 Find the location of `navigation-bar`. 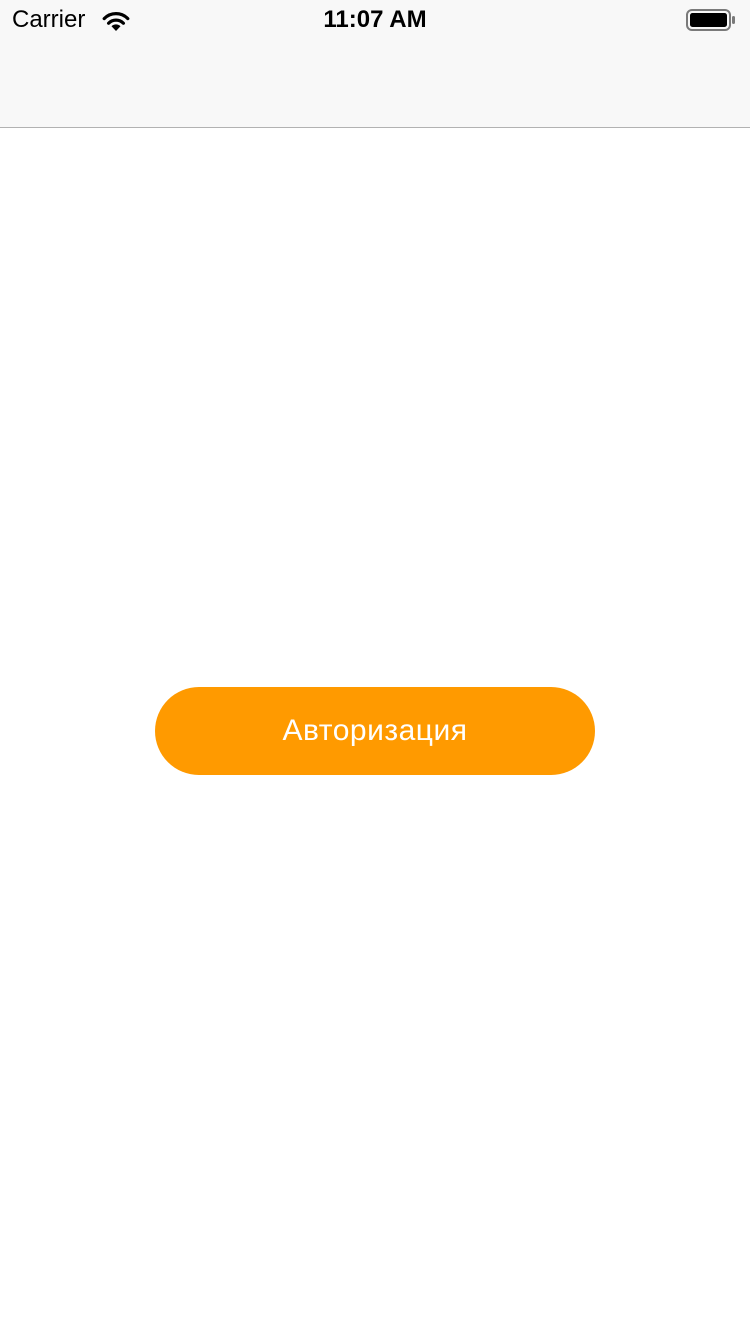

navigation-bar is located at coordinates (375, 84).